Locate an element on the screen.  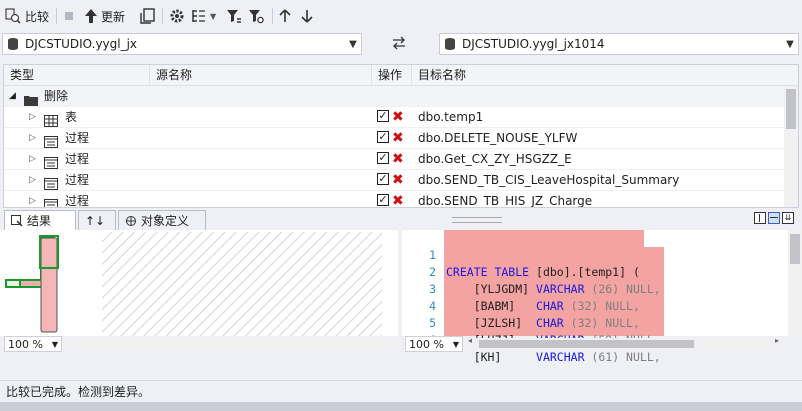
right-zoom-select: 100 % ▼ is located at coordinates (434, 344).